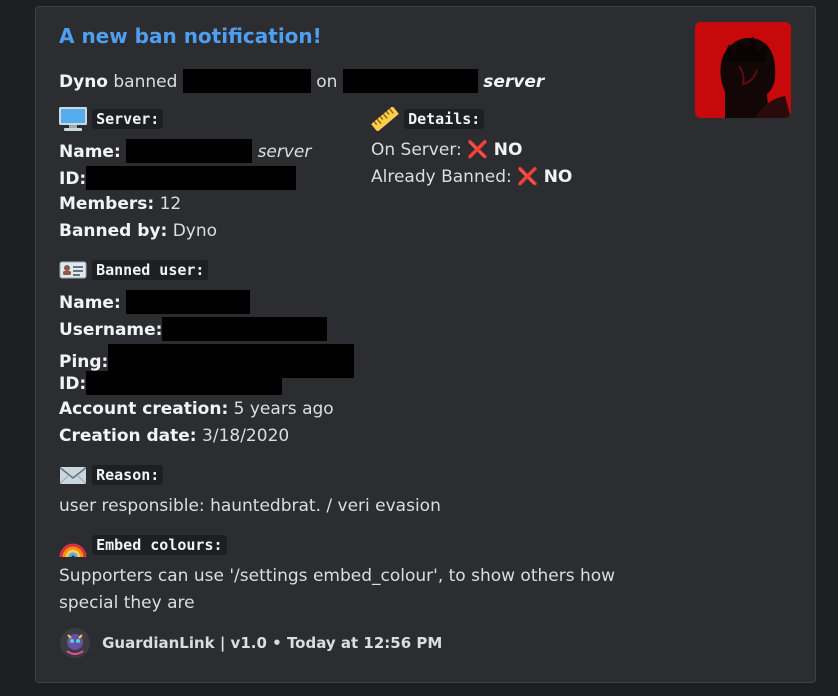  Describe the element at coordinates (73, 475) in the screenshot. I see `envelope-icon` at that location.